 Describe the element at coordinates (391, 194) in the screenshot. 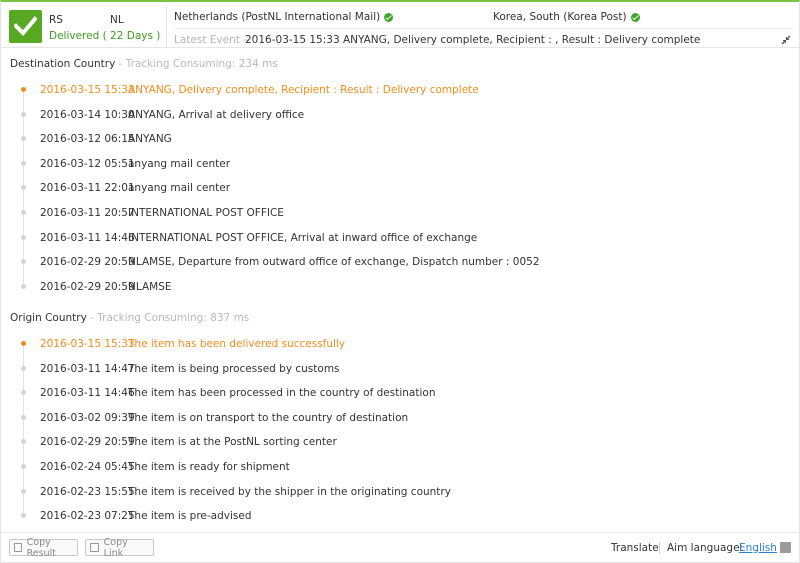

I see `timeline-event: 2016-03-11 22:01 anyang mail center` at that location.